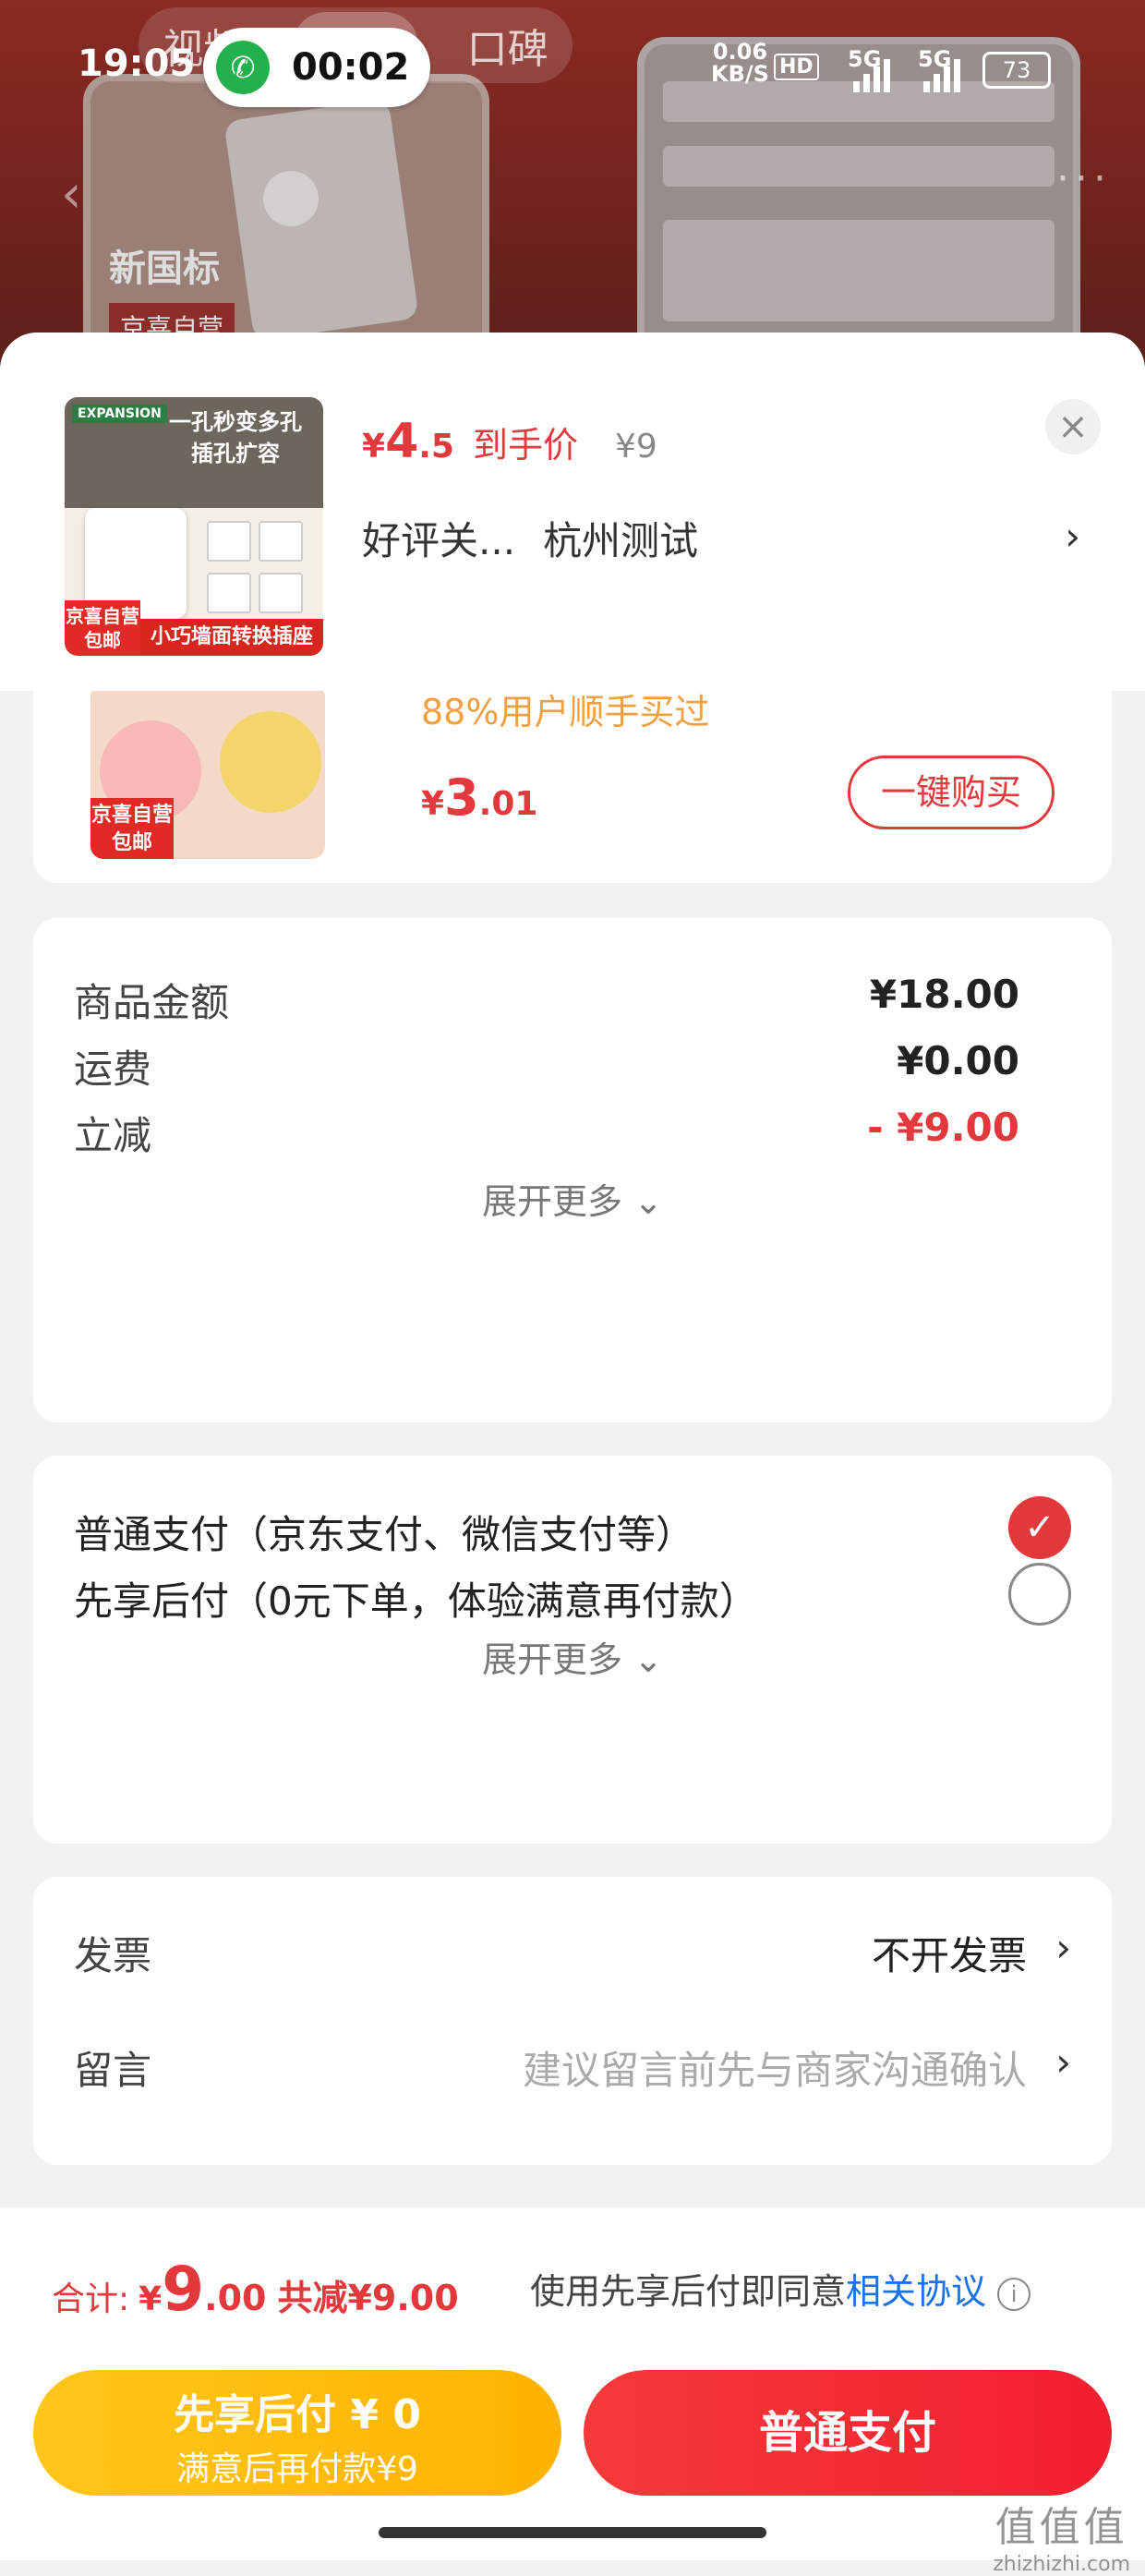 The height and width of the screenshot is (2576, 1145). Describe the element at coordinates (436, 447) in the screenshot. I see `price-decimal: .5` at that location.